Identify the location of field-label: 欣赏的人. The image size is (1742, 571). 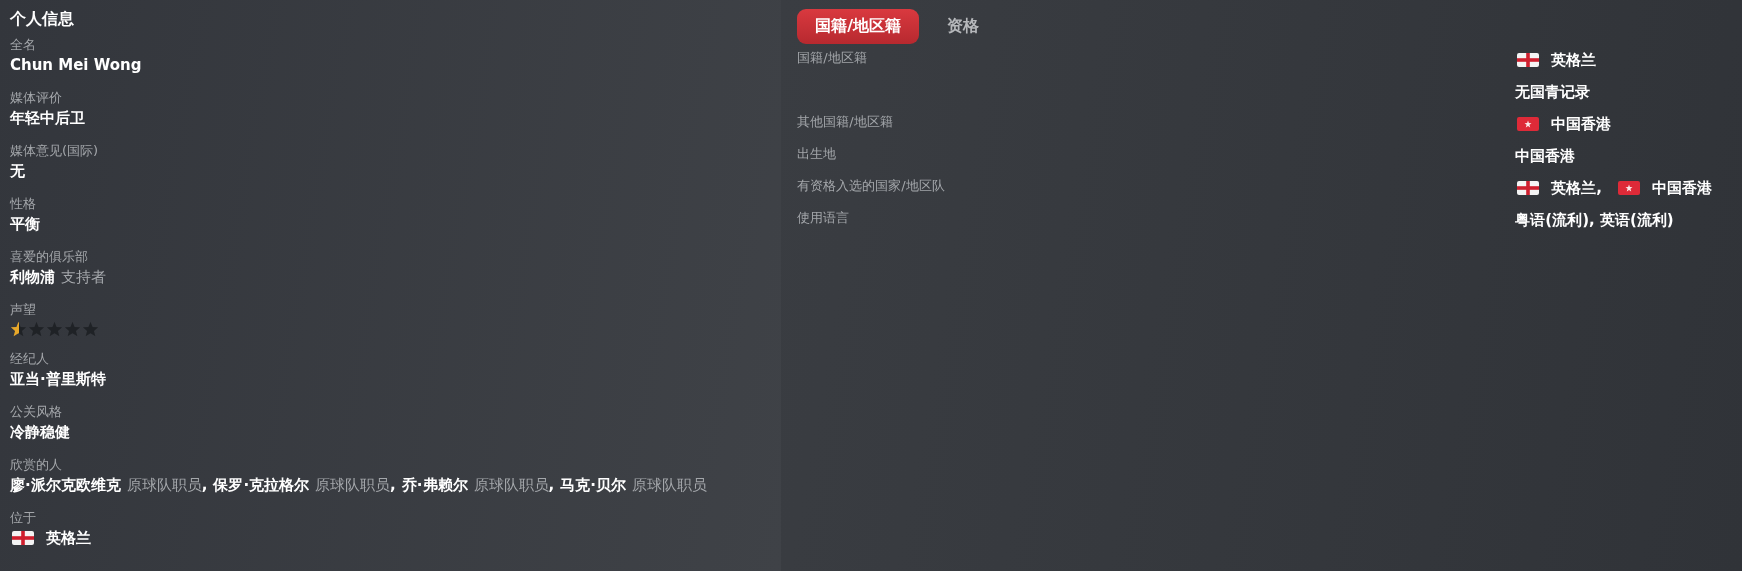
(36, 465).